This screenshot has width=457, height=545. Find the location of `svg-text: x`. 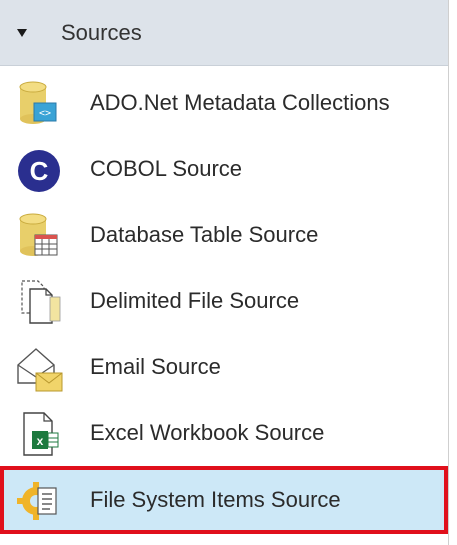

svg-text: x is located at coordinates (40, 441).